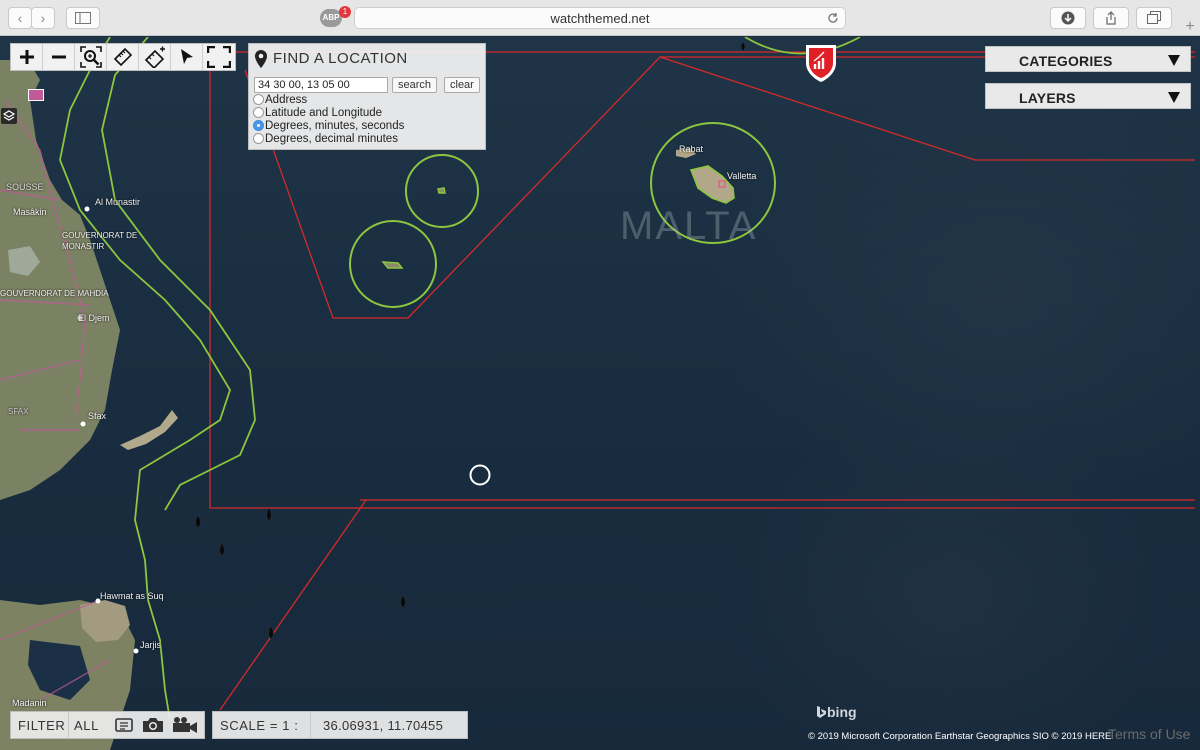 Image resolution: width=1200 pixels, height=750 pixels. I want to click on option-dms: Degrees, minutes, seconds, so click(328, 126).